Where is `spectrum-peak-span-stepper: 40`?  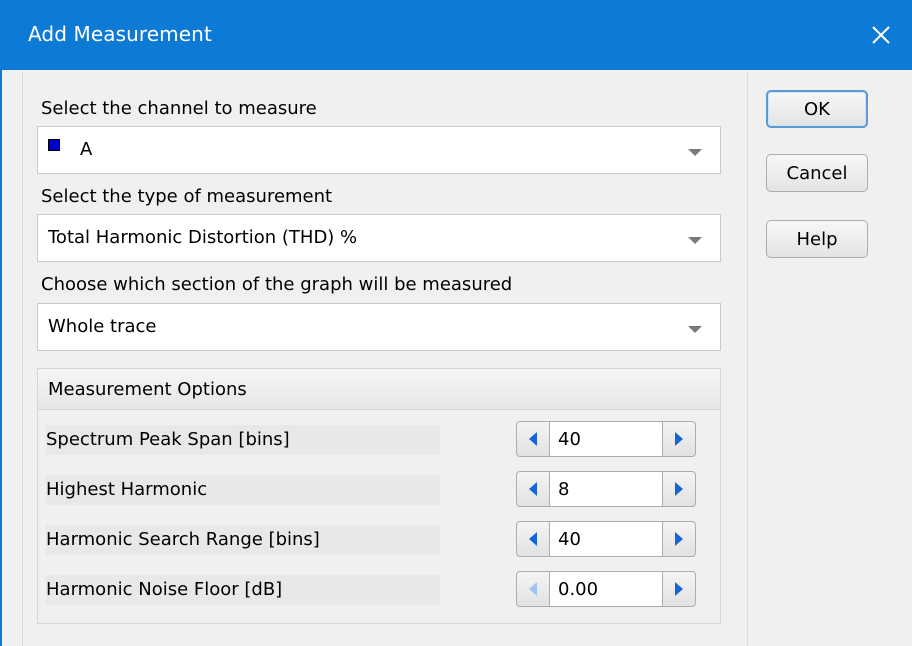
spectrum-peak-span-stepper: 40 is located at coordinates (606, 439).